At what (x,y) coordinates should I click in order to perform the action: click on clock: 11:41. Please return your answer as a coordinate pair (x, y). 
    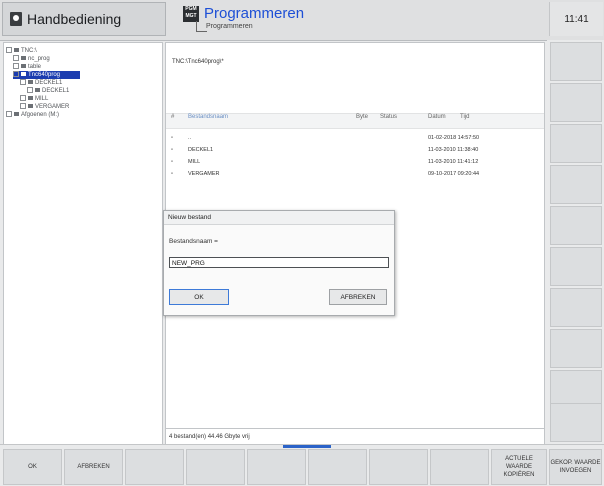
    Looking at the image, I should click on (576, 19).